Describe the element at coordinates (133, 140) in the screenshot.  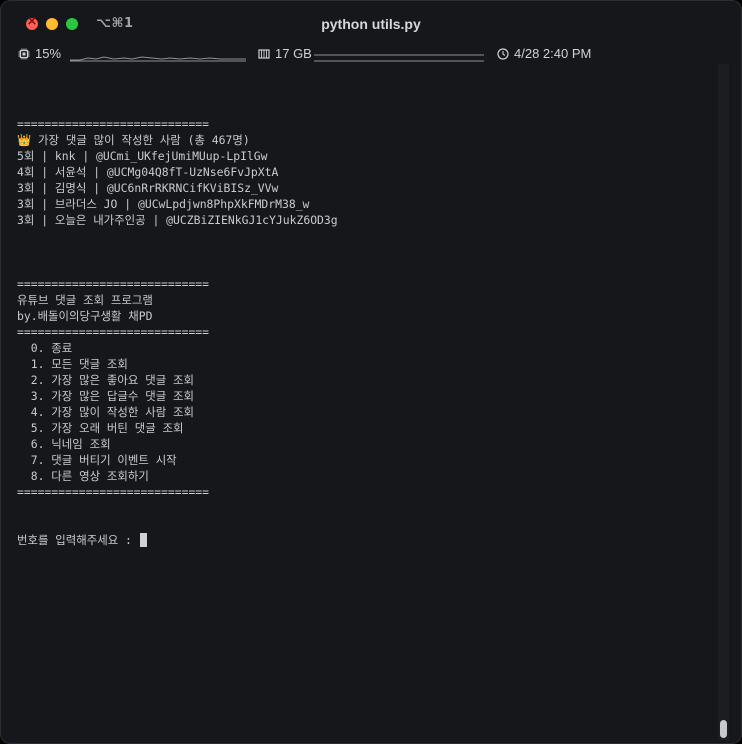
I see `output-line: 👑 가장 댓글 많이 작성한 사람 (총 467명)` at that location.